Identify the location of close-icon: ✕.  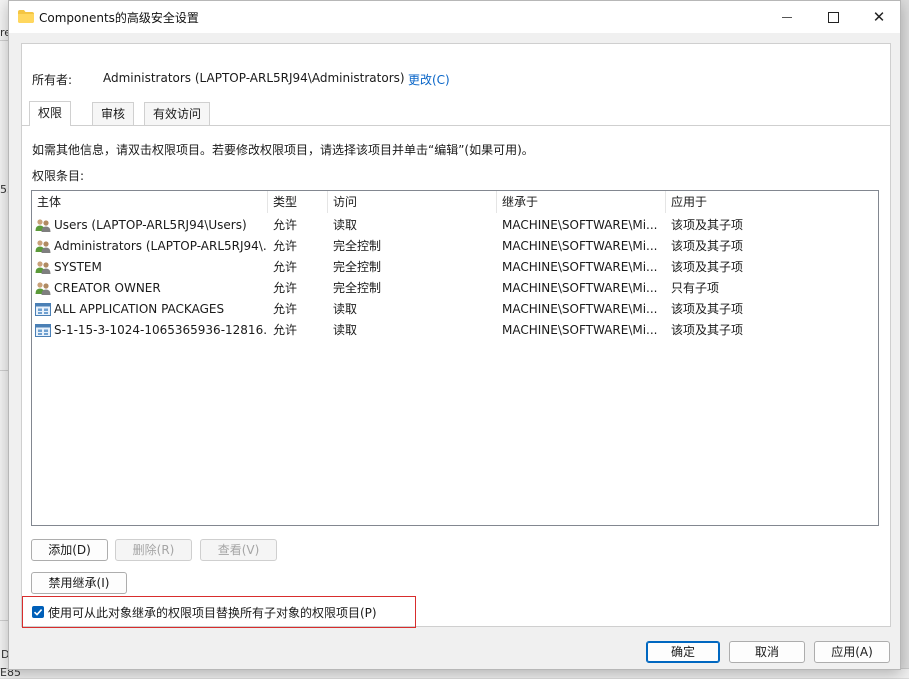
(879, 16).